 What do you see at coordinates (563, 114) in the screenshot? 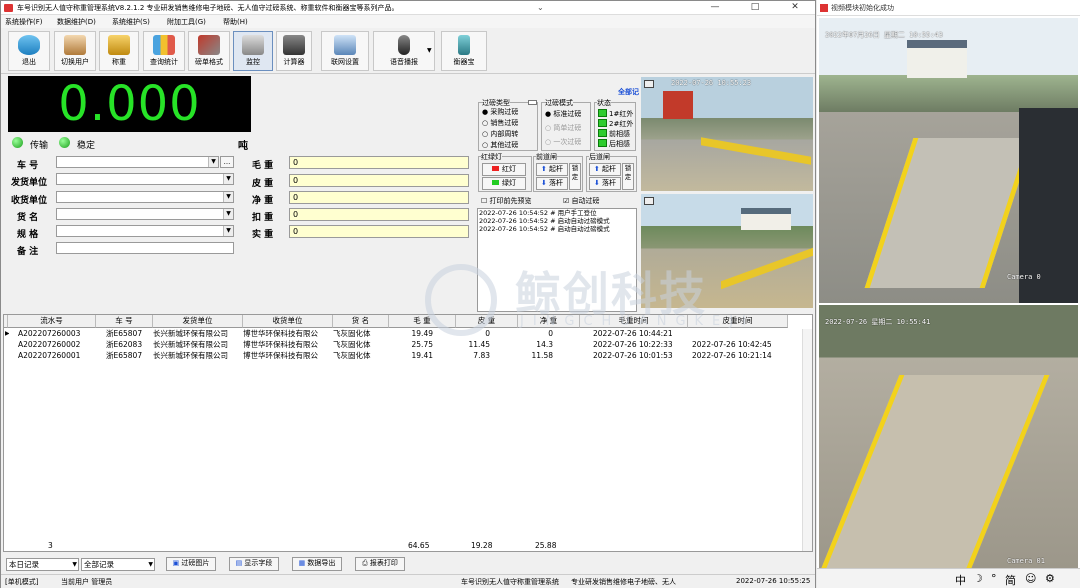
I see `weigh-mode-option: ● 标准过磅` at bounding box center [563, 114].